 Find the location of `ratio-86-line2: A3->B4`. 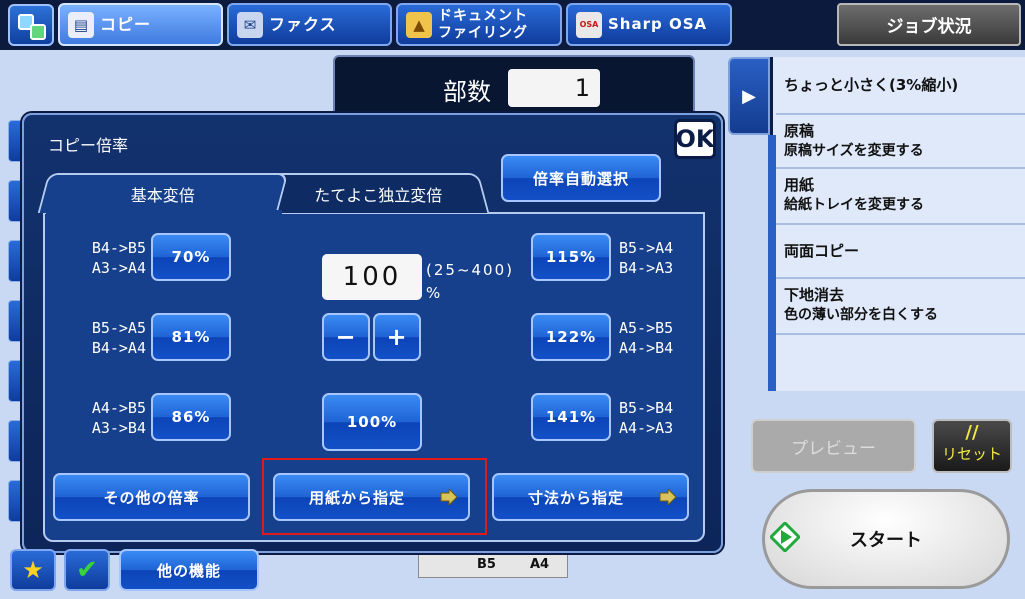

ratio-86-line2: A3->B4 is located at coordinates (118, 428).